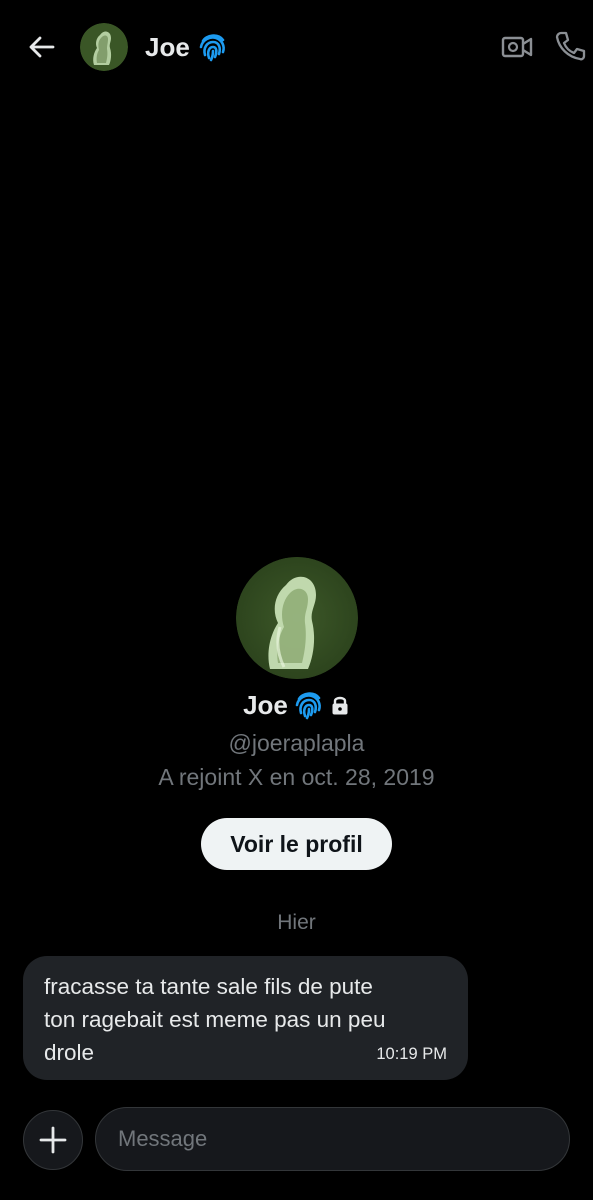 The width and height of the screenshot is (593, 1200). I want to click on video-call-button, so click(517, 47).